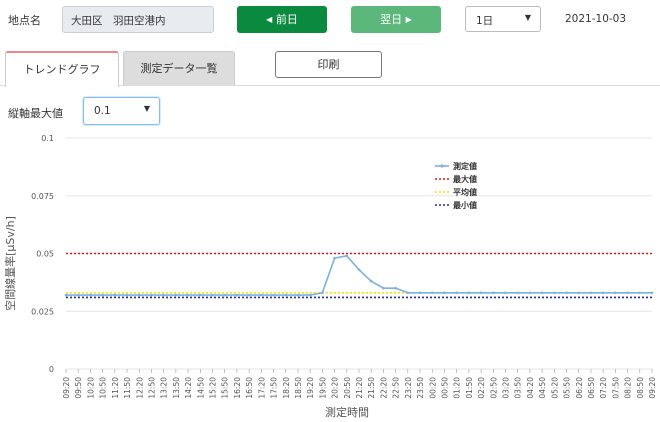  Describe the element at coordinates (469, 388) in the screenshot. I see `x-tick-label: 01:50` at that location.